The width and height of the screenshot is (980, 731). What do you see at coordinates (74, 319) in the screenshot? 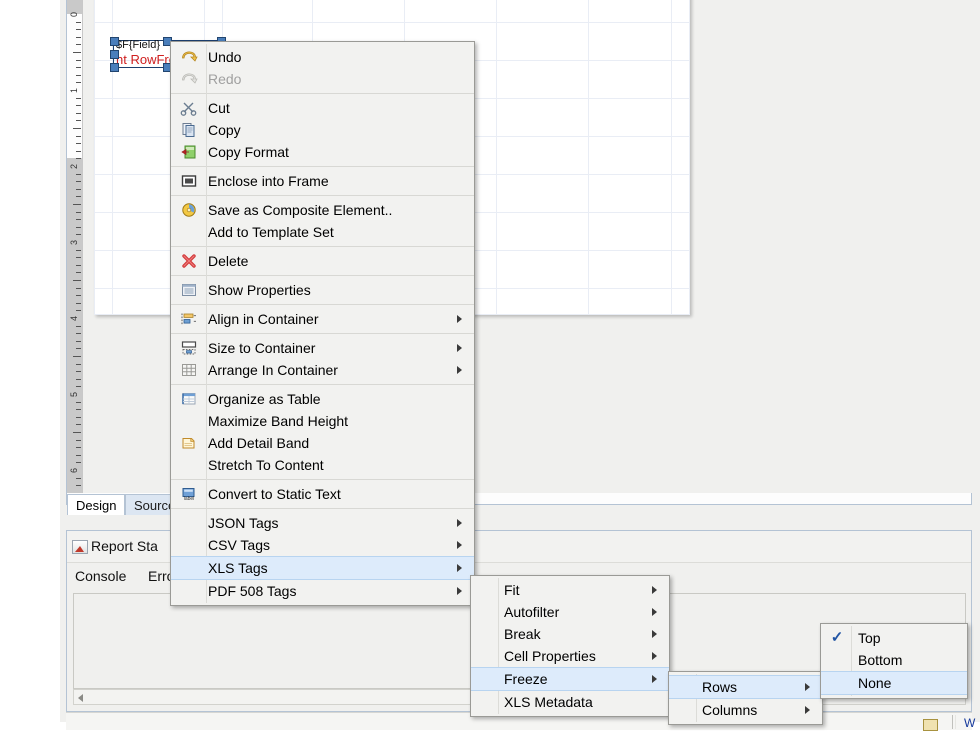
I see `ruler-number: 4` at bounding box center [74, 319].